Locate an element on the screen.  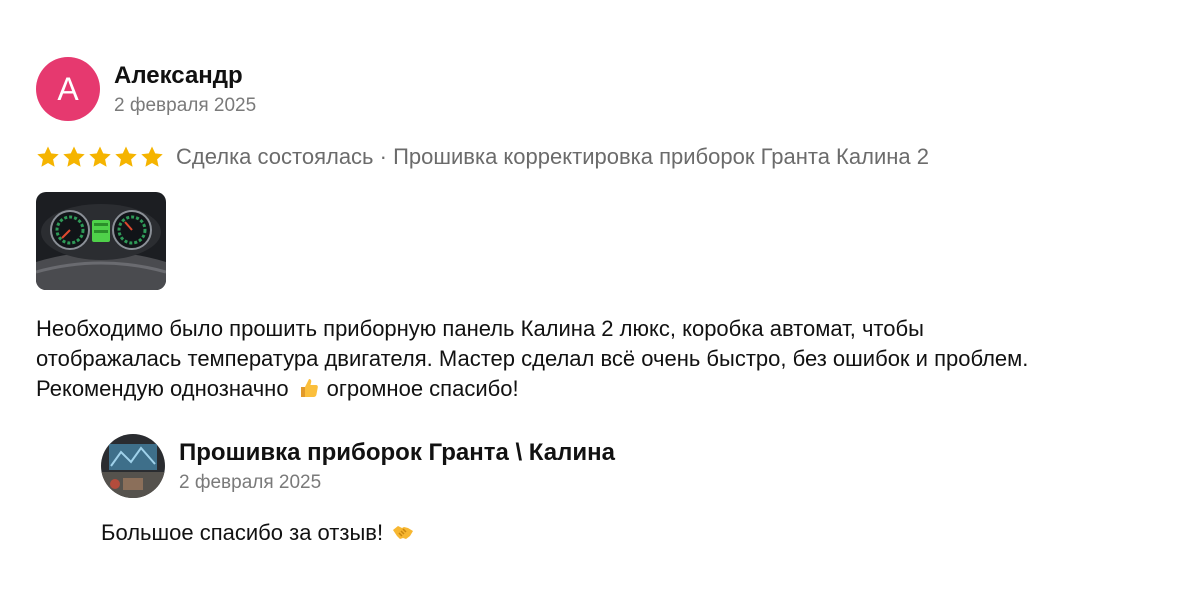
review-photo is located at coordinates (101, 241).